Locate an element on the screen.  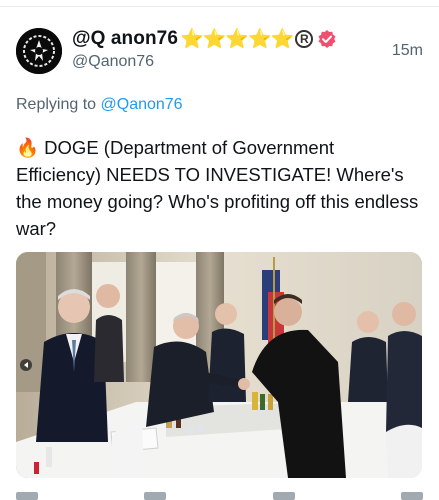
display-name: @Q anon76 is located at coordinates (125, 39).